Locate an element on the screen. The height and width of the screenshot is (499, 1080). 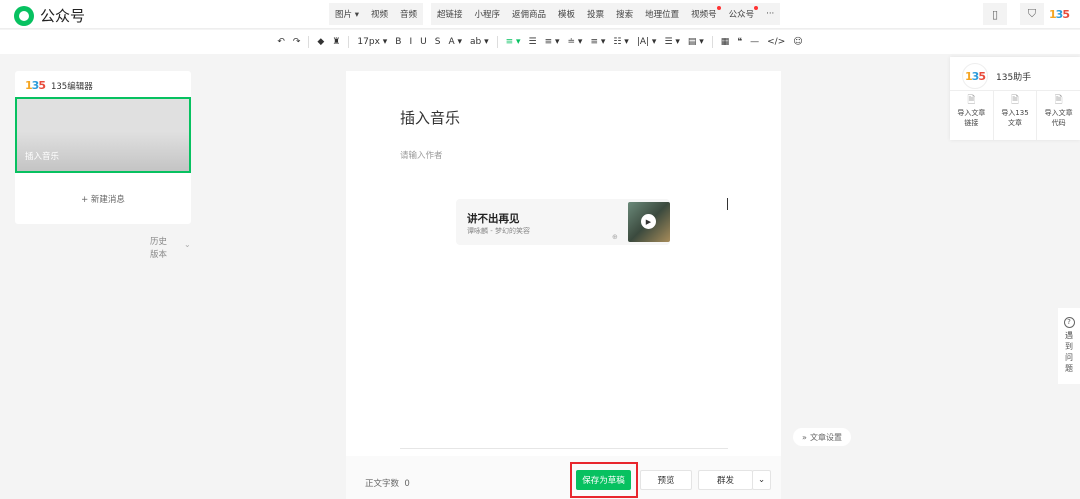
article-title-input: 插入音乐 is located at coordinates (430, 117).